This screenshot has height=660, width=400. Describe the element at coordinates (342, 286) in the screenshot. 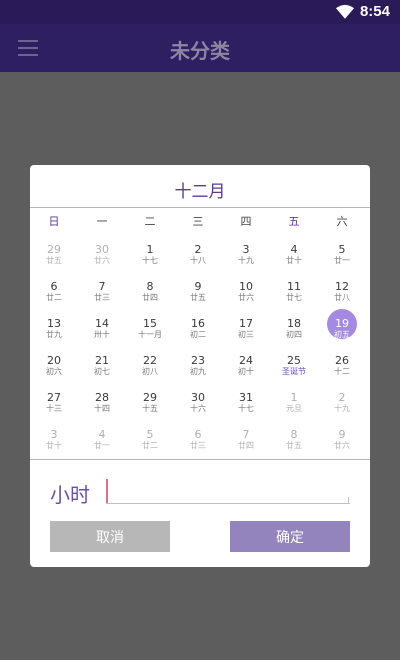

I see `day-number: 12` at that location.